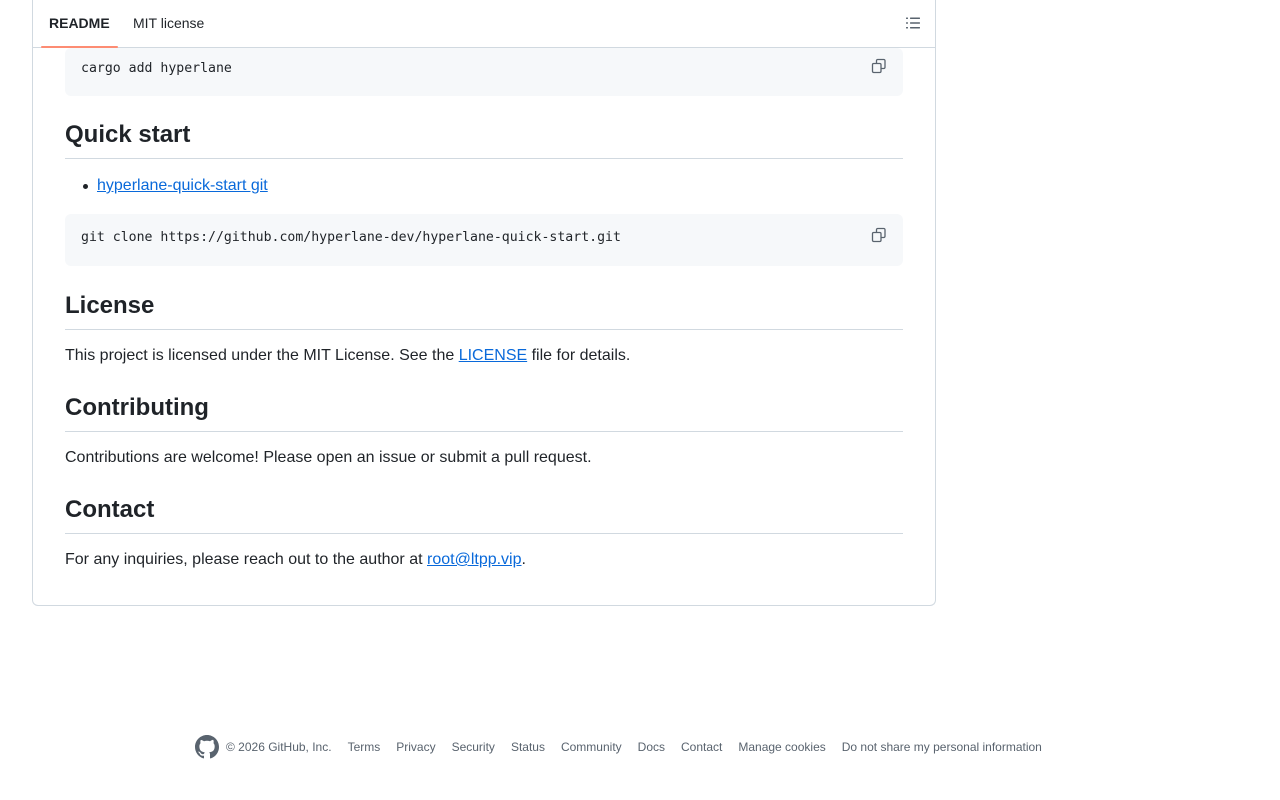 This screenshot has height=800, width=1280. Describe the element at coordinates (207, 747) in the screenshot. I see `github-mark-icon` at that location.